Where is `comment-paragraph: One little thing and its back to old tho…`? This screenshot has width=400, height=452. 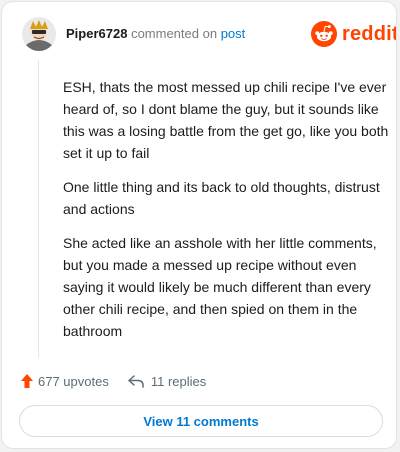
comment-paragraph: One little thing and its back to old tho… is located at coordinates (221, 198).